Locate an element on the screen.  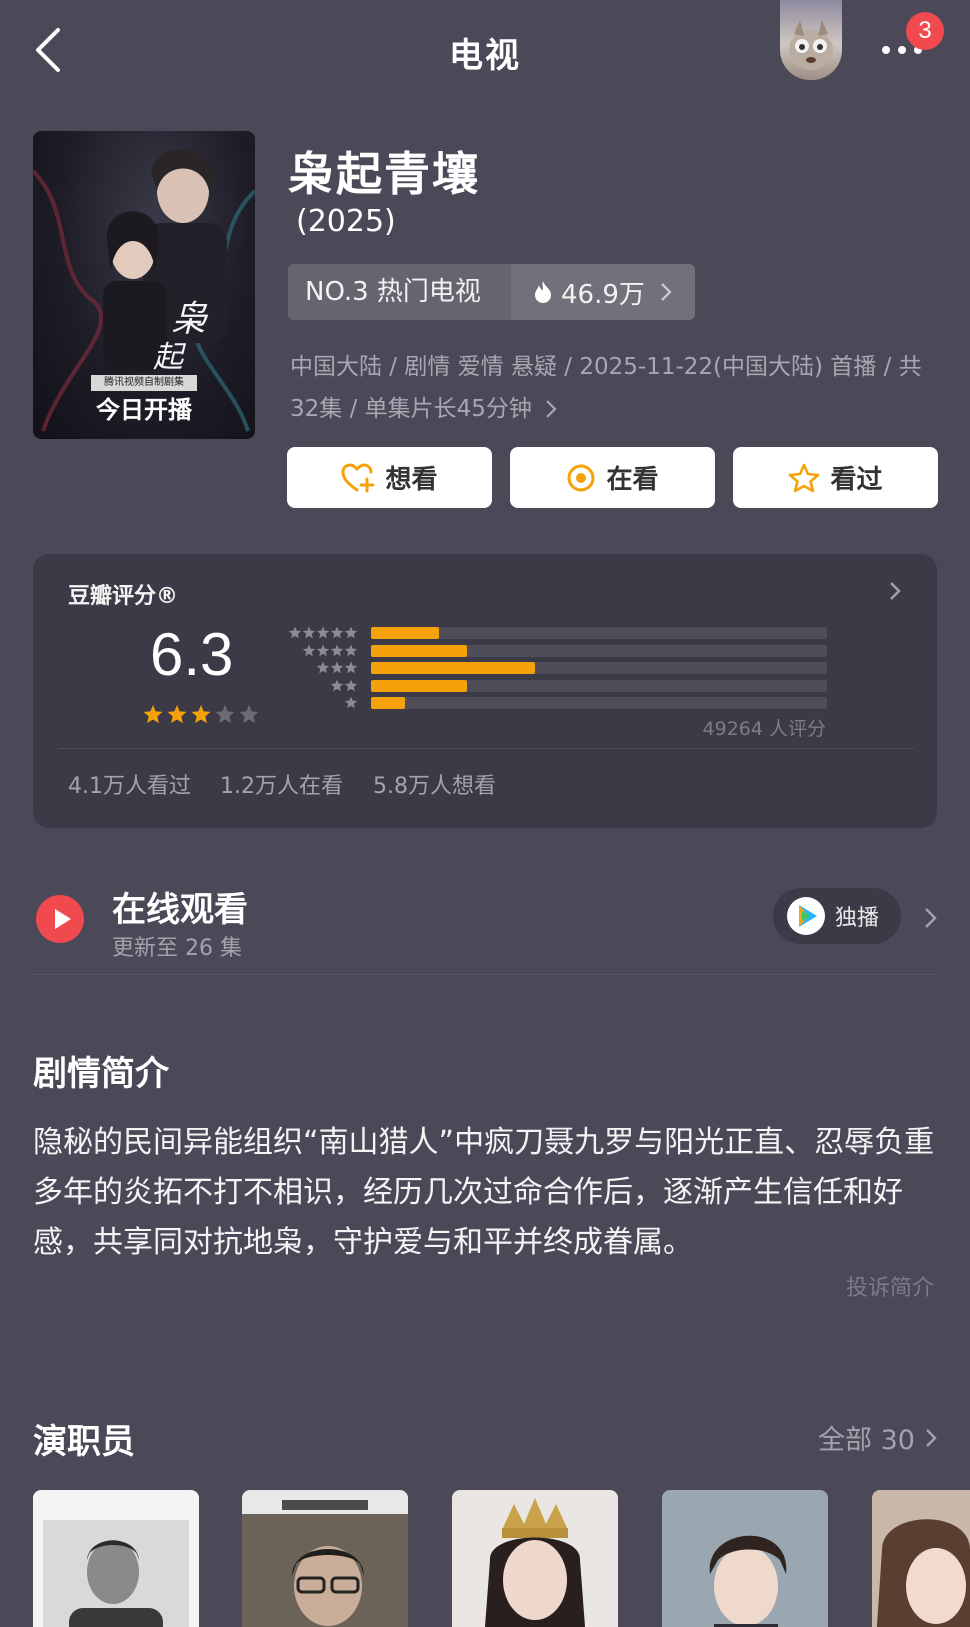
show-poster: 枭 起 腾讯视频自制剧集 今日开播 is located at coordinates (144, 285).